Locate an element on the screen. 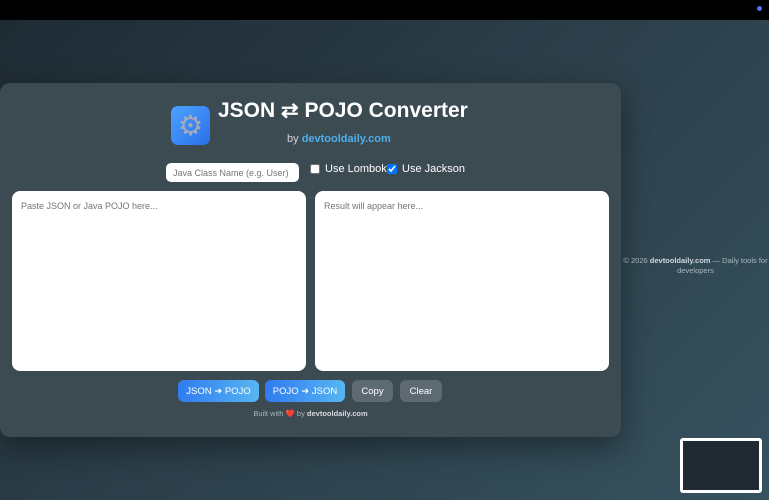  pojo-to-json-button: POJO ➜ JSON is located at coordinates (305, 391).